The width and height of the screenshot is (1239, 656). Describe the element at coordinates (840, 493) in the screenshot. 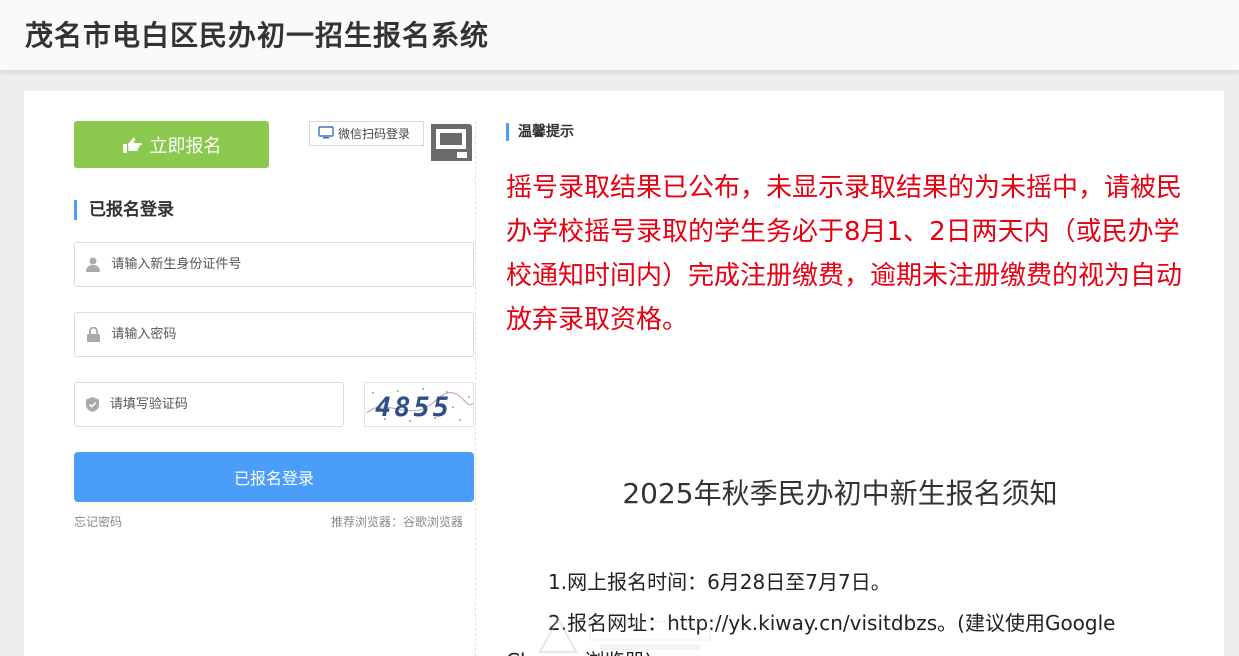

I see `notice-title: 2025年秋季民办初中新生报名须知` at that location.